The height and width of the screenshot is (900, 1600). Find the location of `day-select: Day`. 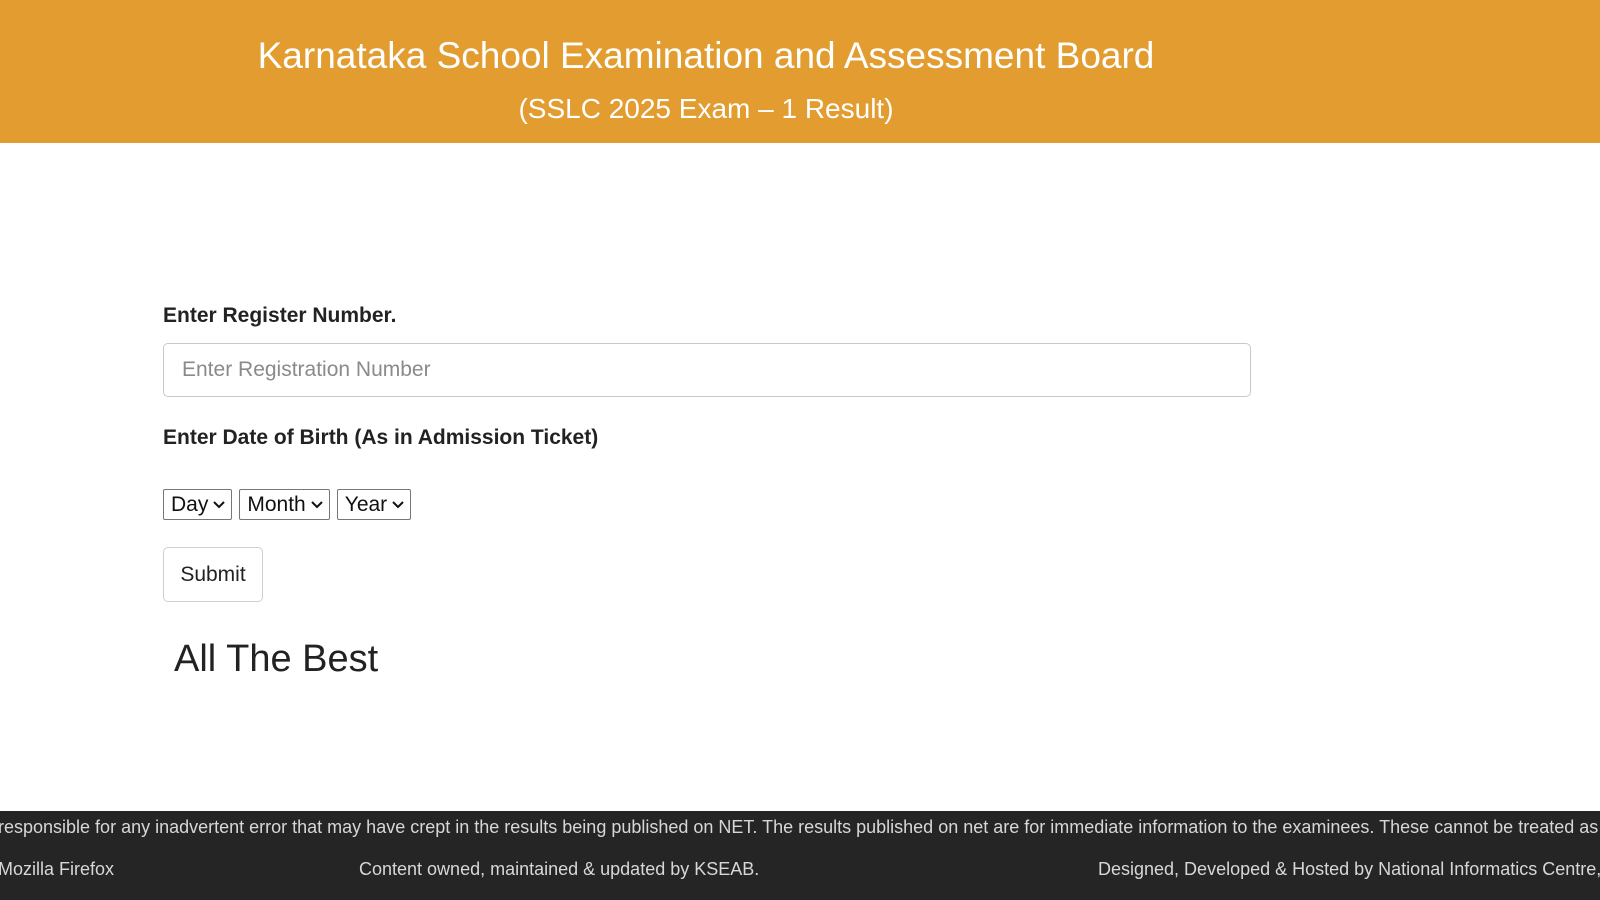

day-select: Day is located at coordinates (198, 504).